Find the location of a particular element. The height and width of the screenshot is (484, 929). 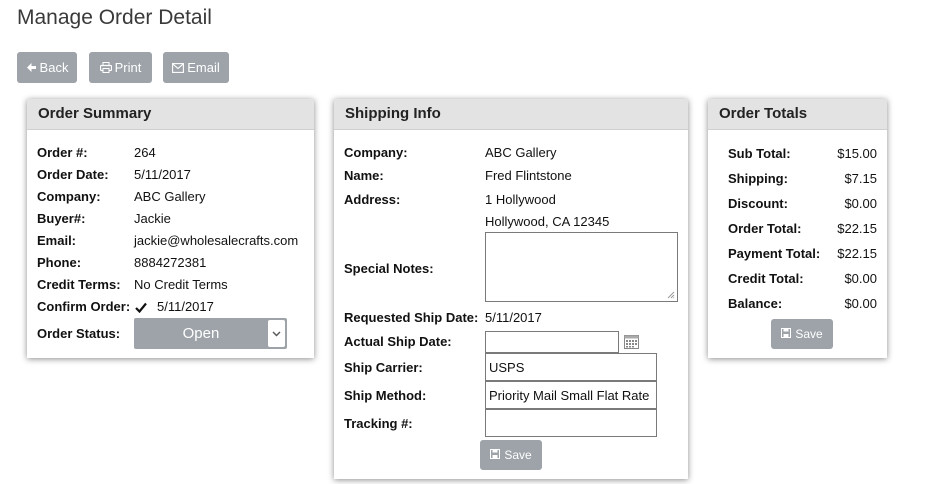

company-value: ABC Gallery is located at coordinates (170, 196).